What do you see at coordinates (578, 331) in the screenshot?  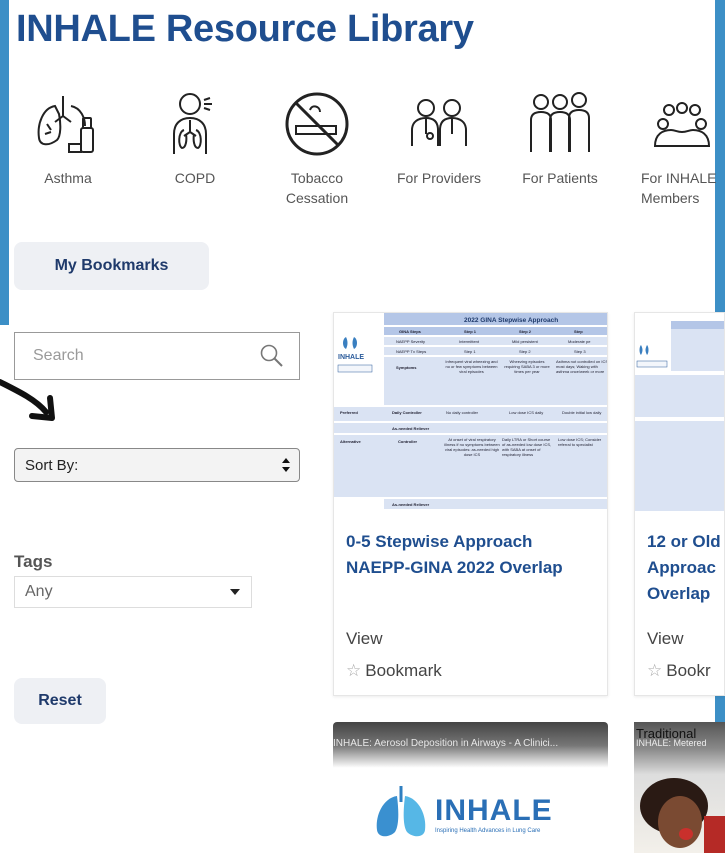 I see `col-head: Step` at bounding box center [578, 331].